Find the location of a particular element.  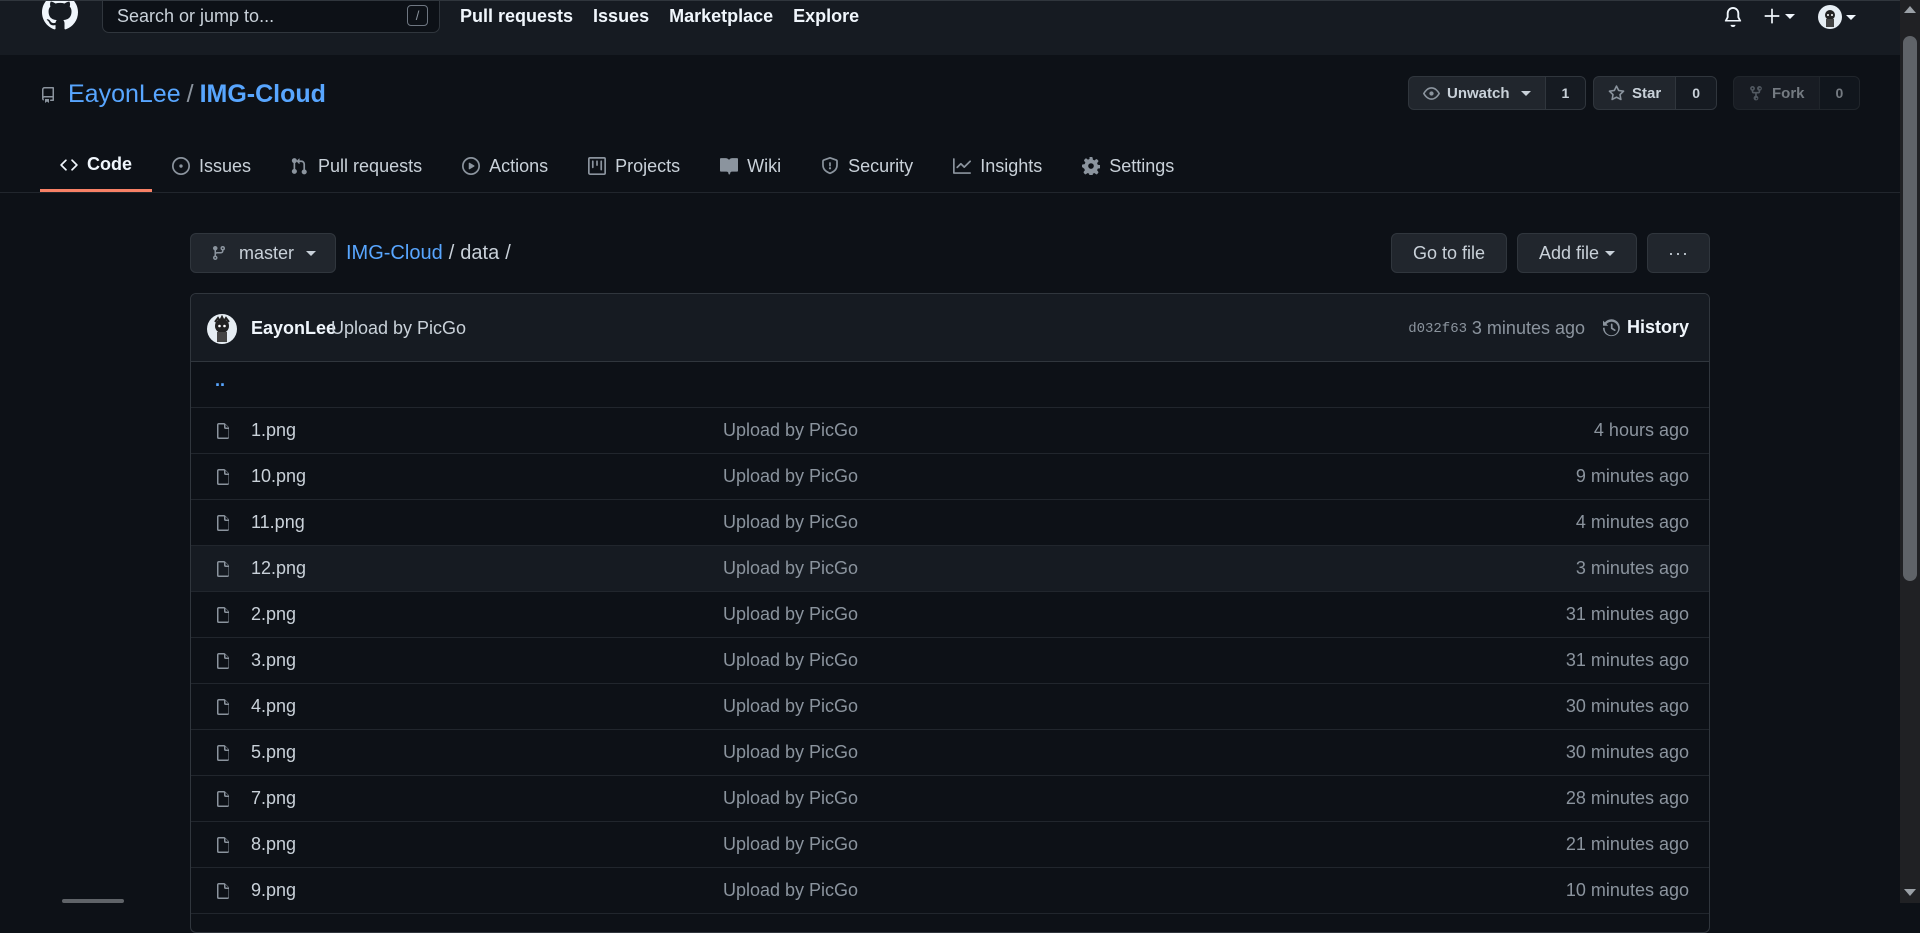

scrollbar-thumb is located at coordinates (1910, 308).